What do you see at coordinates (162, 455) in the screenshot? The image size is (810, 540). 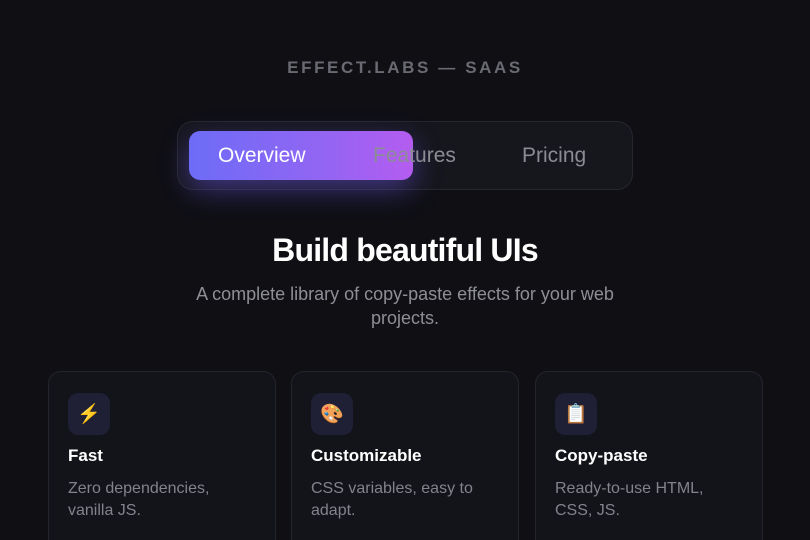 I see `feature-card-fast: ⚡ Fast Zero dependencies, vanilla JS.` at bounding box center [162, 455].